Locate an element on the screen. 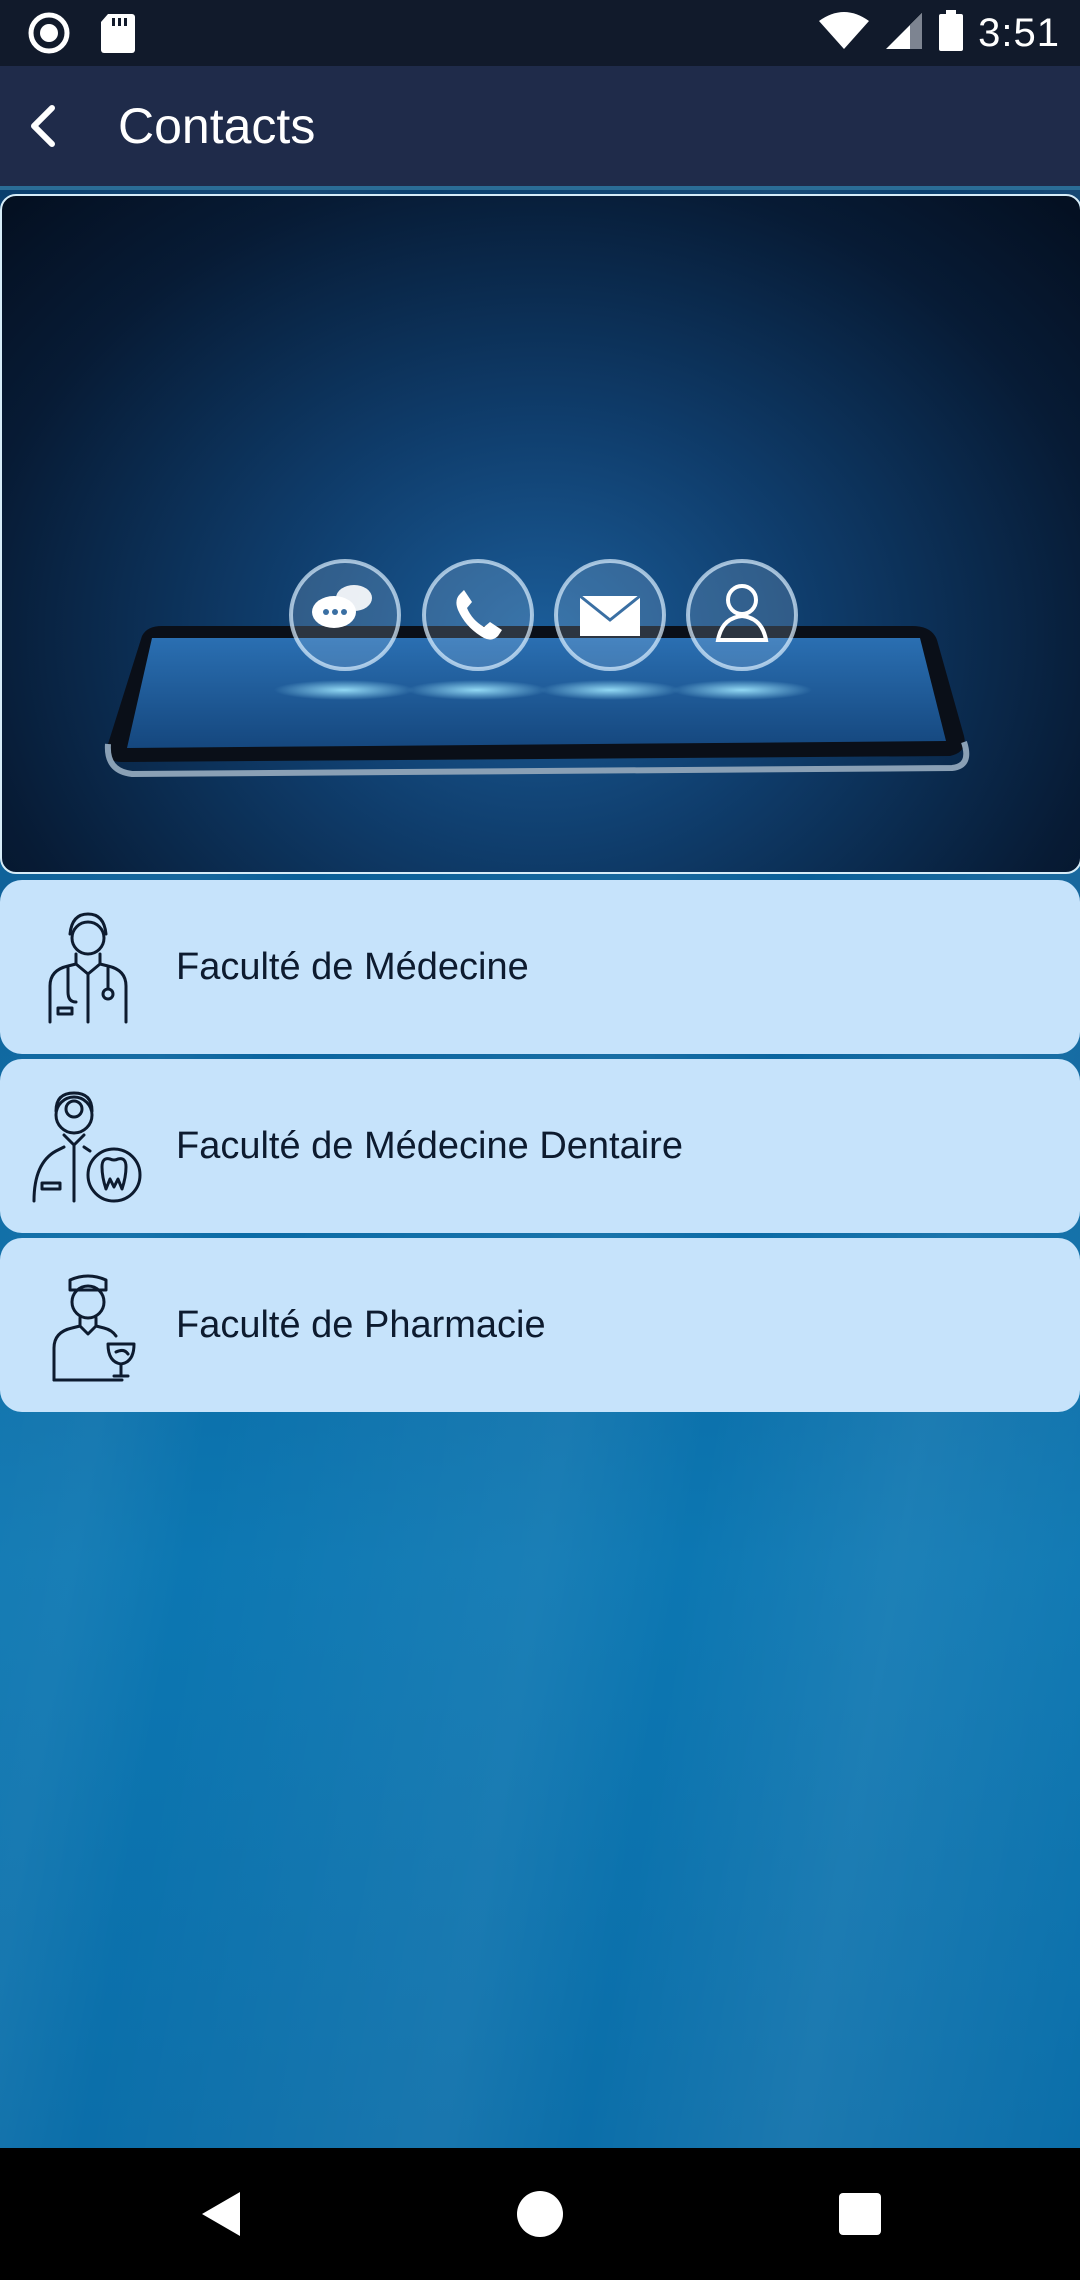 This screenshot has height=2280, width=1080. mail-icon is located at coordinates (610, 615).